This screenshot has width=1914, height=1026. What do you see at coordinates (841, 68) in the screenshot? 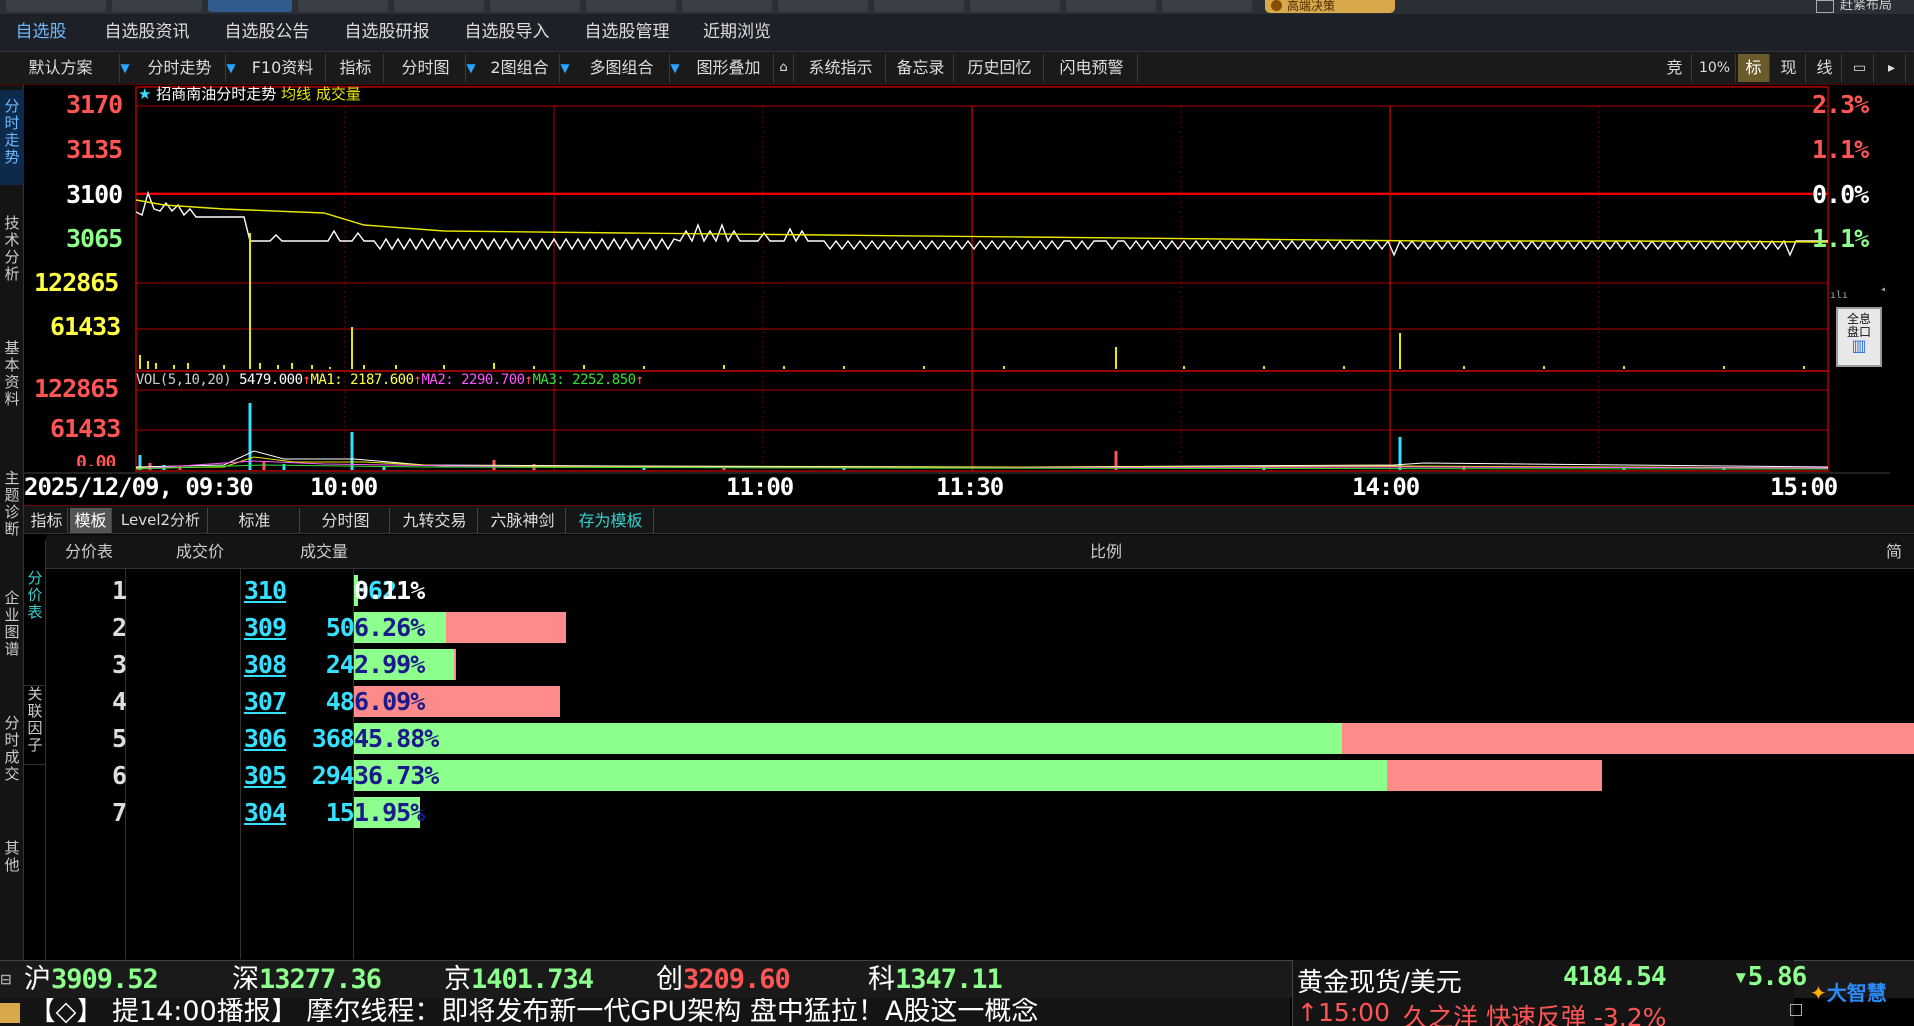
I see `system-signal-button: 系统指示` at bounding box center [841, 68].